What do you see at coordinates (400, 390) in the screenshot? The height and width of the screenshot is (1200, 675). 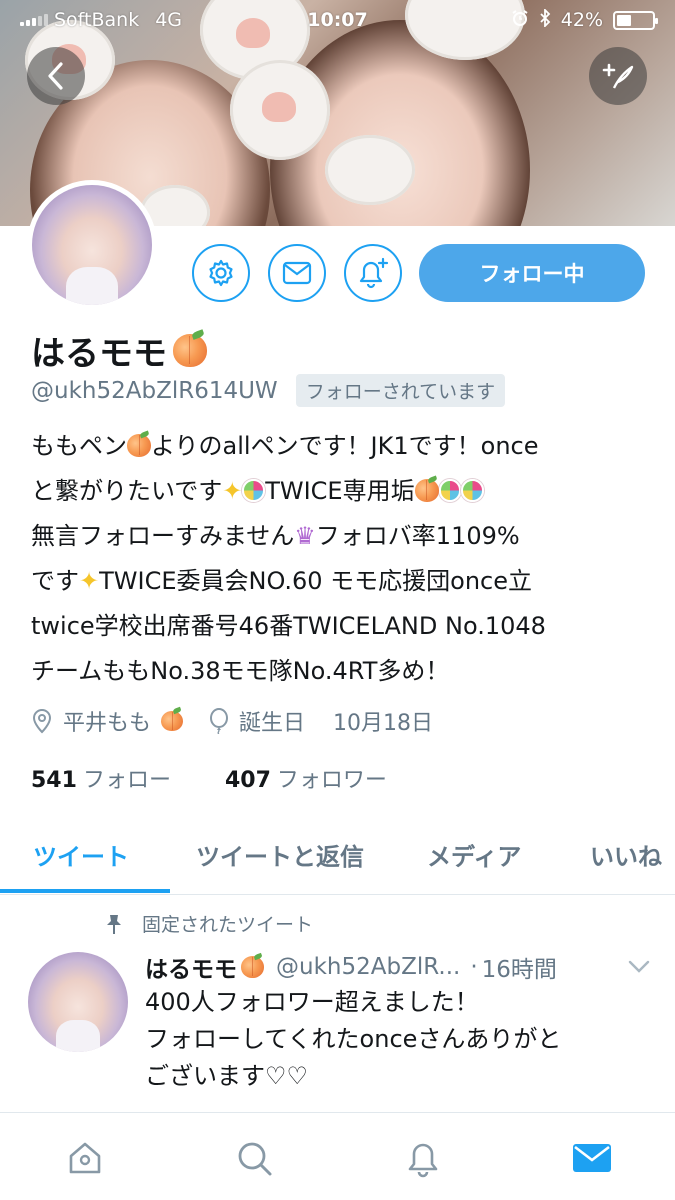 I see `follows-you-badge: フォローされています` at bounding box center [400, 390].